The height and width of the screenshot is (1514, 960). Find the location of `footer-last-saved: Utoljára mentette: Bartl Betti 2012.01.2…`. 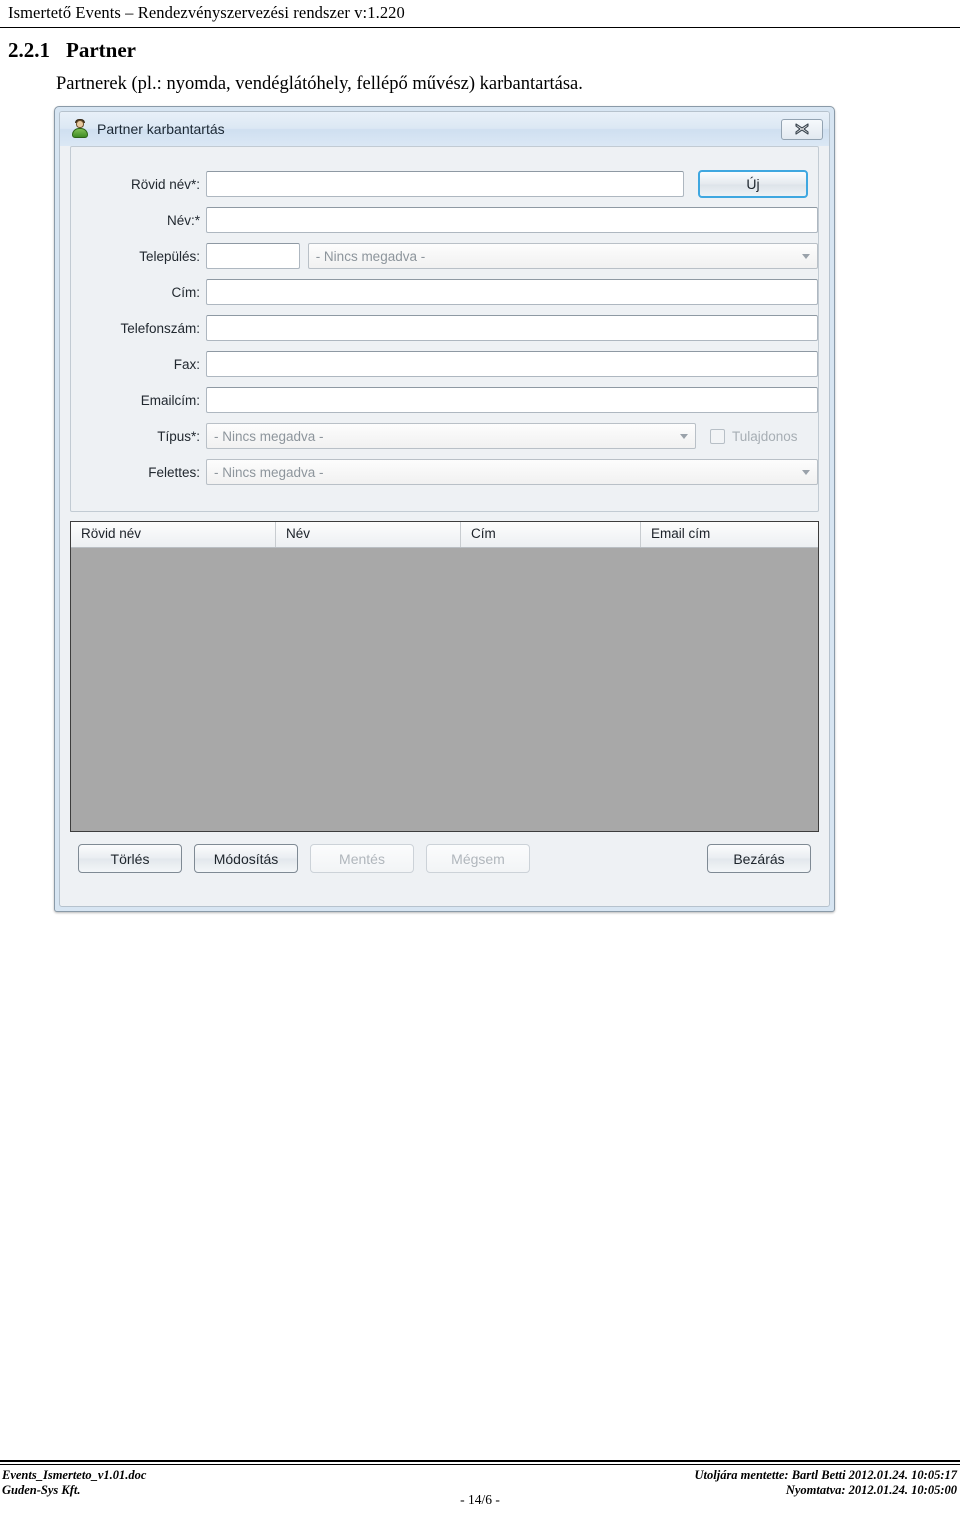

footer-last-saved: Utoljára mentette: Bartl Betti 2012.01.2… is located at coordinates (826, 1475).